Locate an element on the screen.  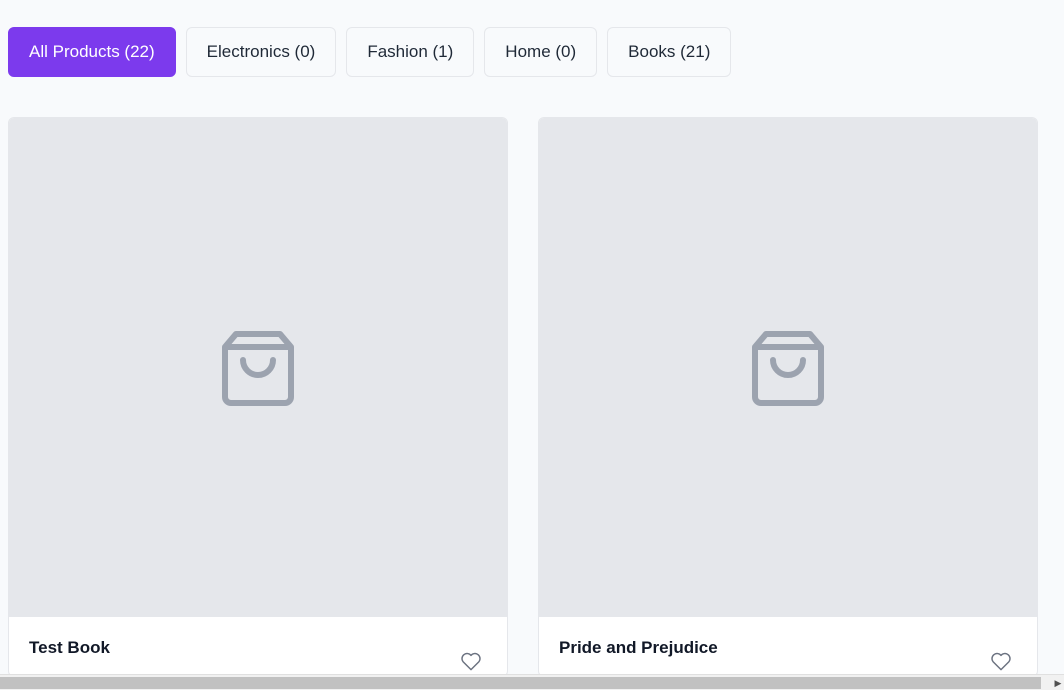
filter-books: Books (21) is located at coordinates (669, 52).